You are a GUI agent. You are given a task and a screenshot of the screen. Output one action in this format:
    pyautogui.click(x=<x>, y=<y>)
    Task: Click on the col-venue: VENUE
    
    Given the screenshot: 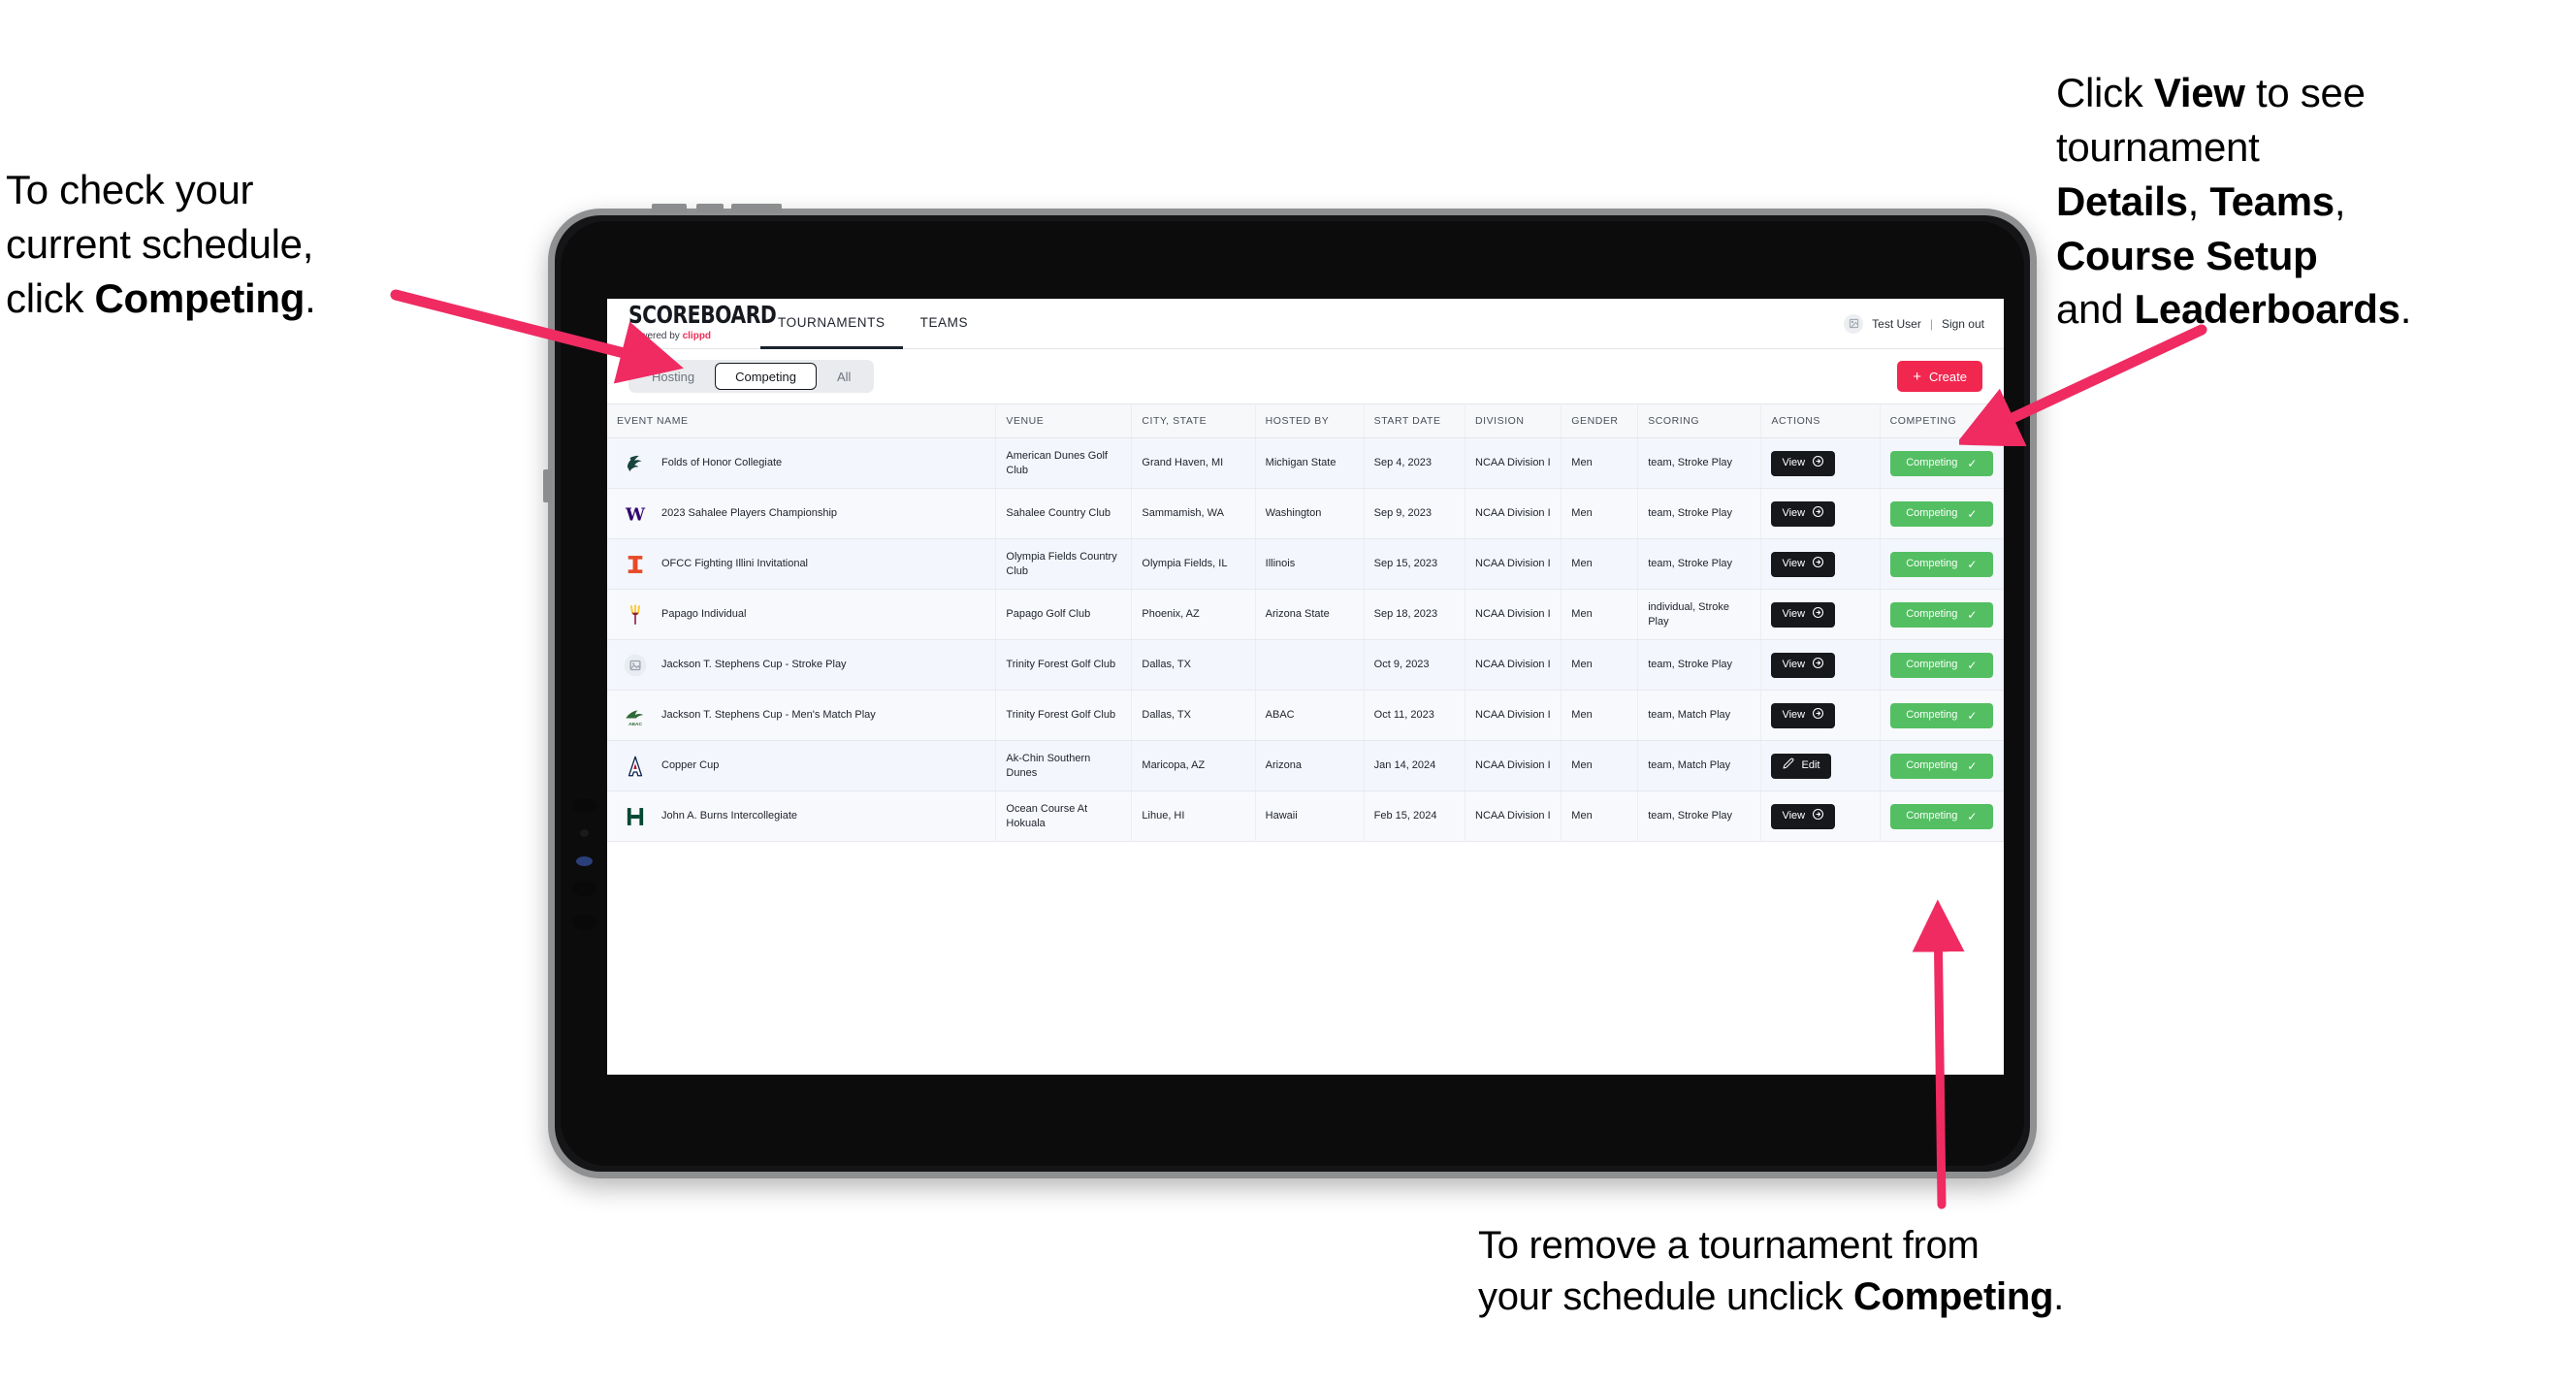 What is the action you would take?
    pyautogui.click(x=1064, y=420)
    